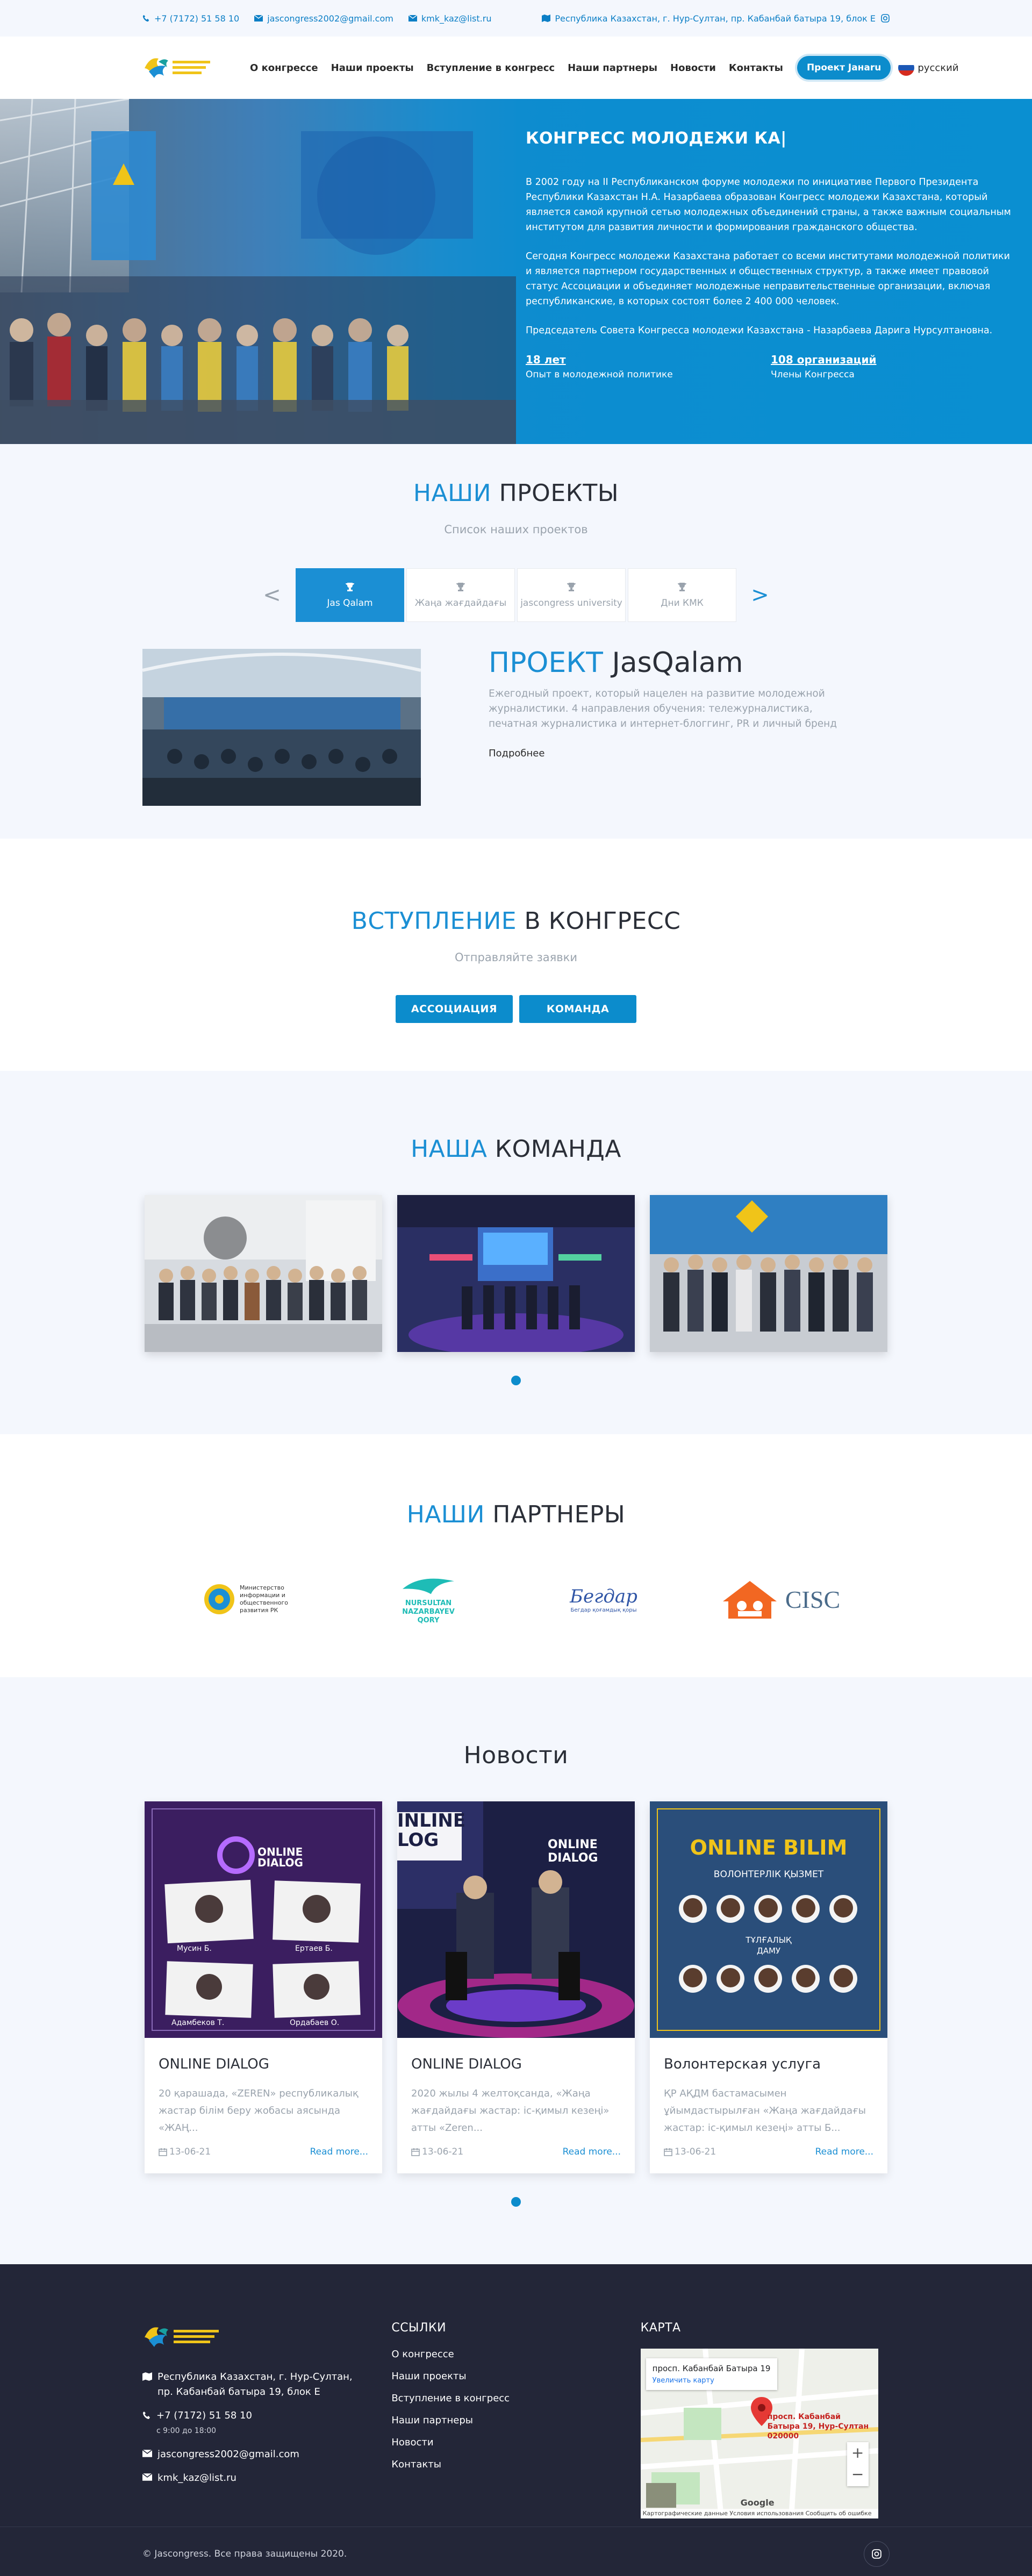  Describe the element at coordinates (516, 2064) in the screenshot. I see `news-title-2: ONLINE DIALOG` at that location.